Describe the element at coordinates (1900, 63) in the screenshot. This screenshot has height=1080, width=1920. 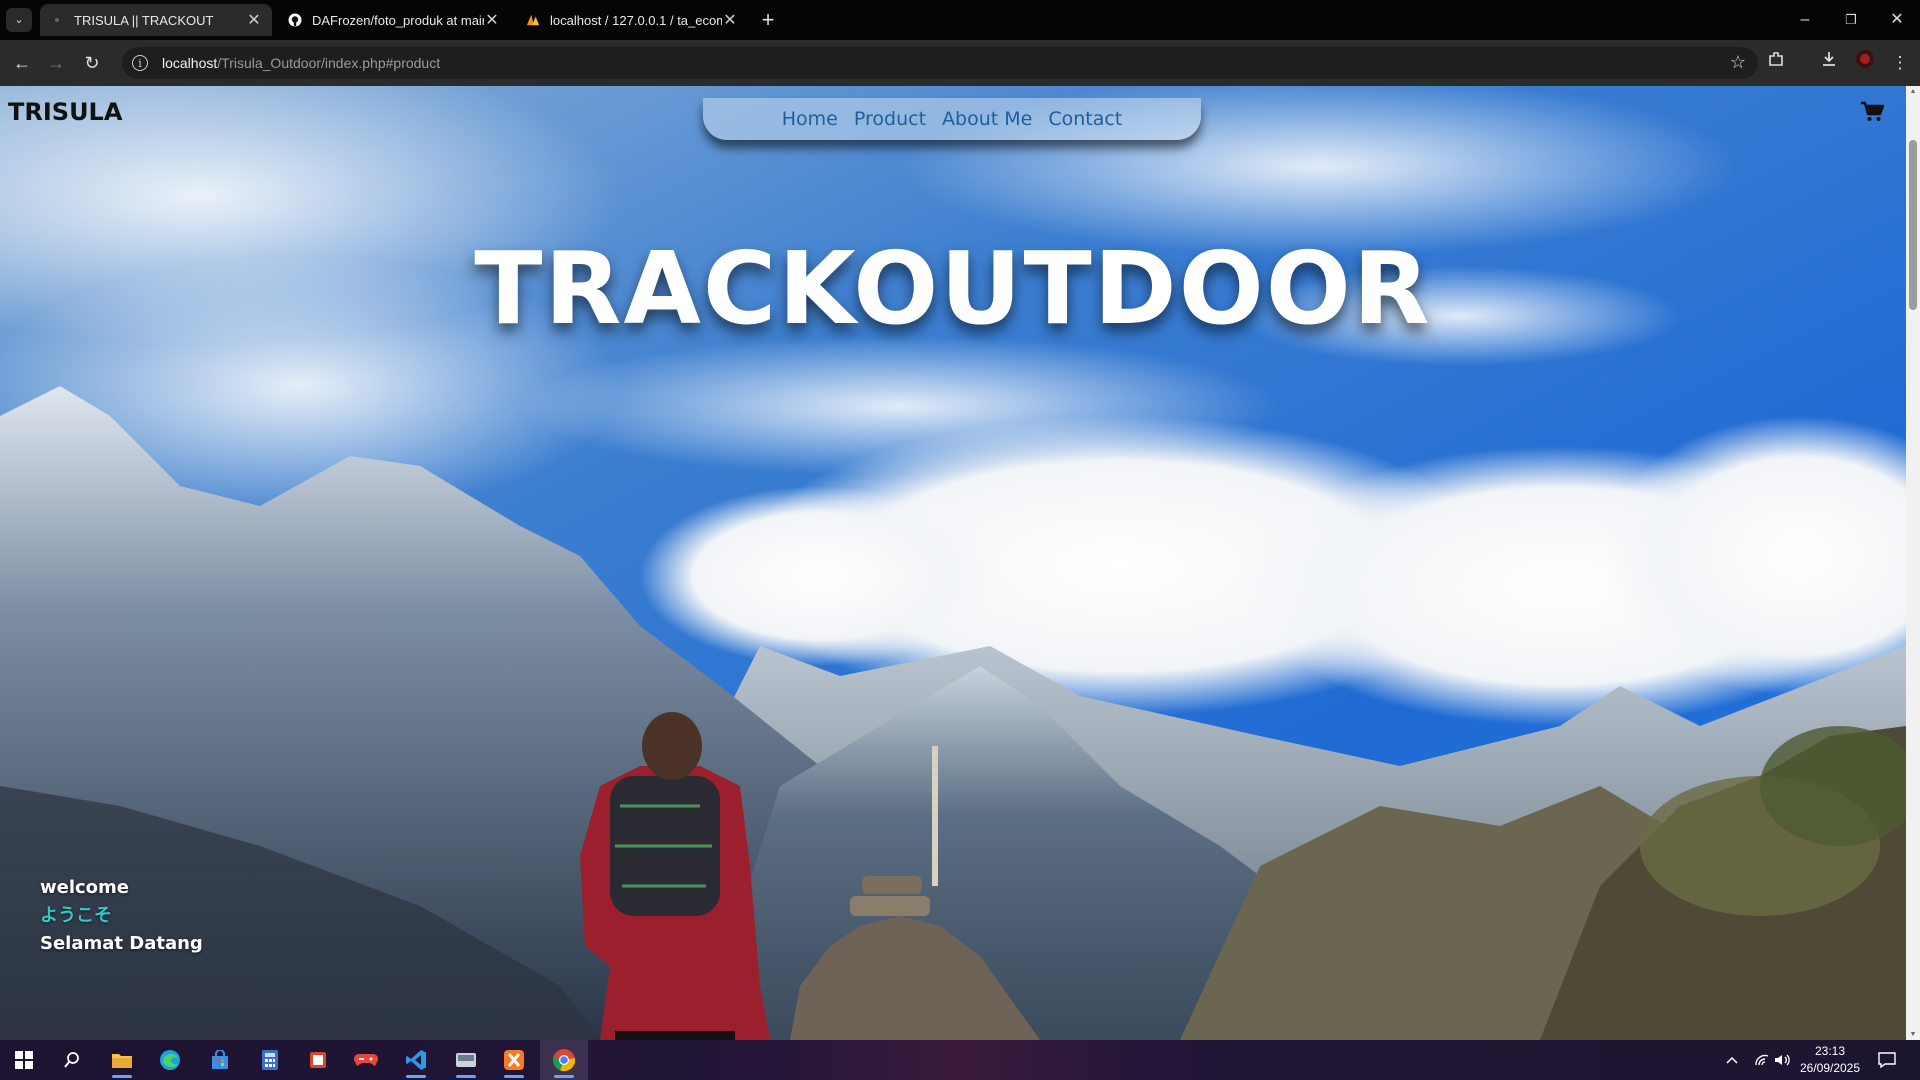
I see `browser-menu-icon: ⋮` at that location.